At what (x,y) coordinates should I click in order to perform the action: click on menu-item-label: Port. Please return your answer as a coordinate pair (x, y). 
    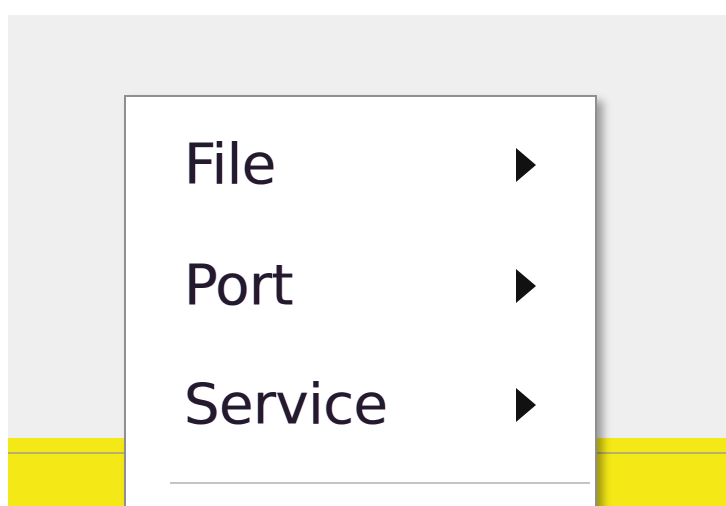
    Looking at the image, I should click on (239, 286).